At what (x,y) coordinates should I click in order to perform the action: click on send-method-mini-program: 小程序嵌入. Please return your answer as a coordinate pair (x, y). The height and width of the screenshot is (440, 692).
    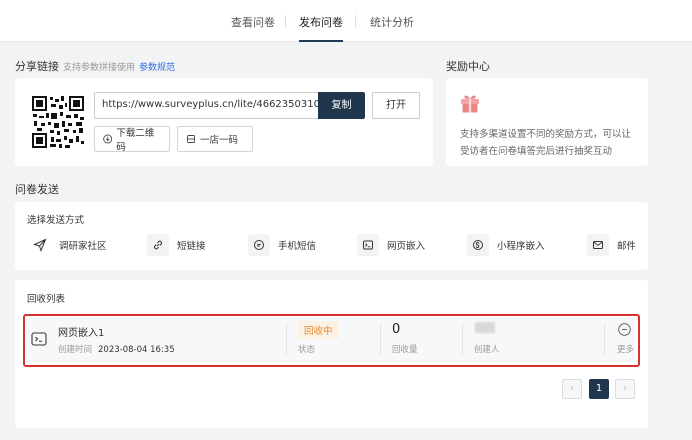
    Looking at the image, I should click on (506, 245).